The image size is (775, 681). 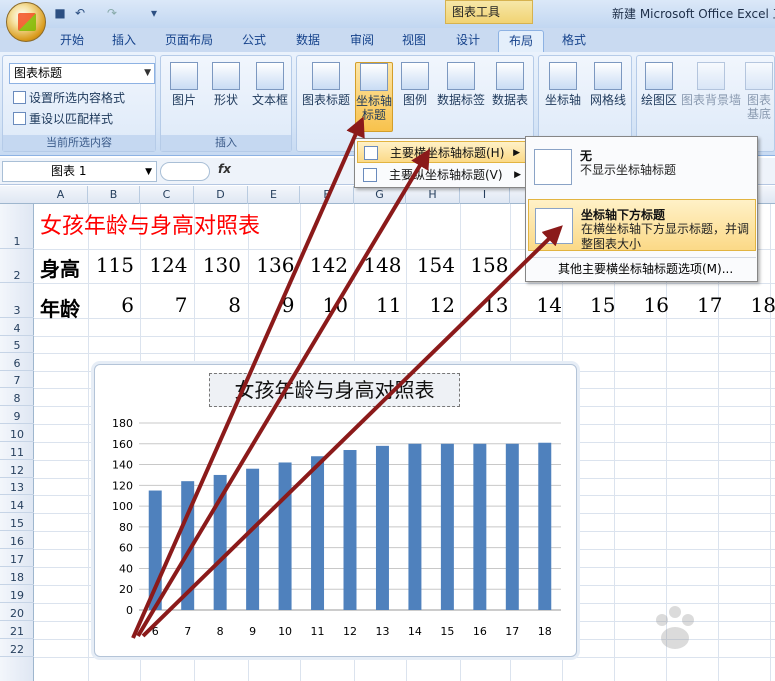 What do you see at coordinates (17, 415) in the screenshot?
I see `row-header: 9` at bounding box center [17, 415].